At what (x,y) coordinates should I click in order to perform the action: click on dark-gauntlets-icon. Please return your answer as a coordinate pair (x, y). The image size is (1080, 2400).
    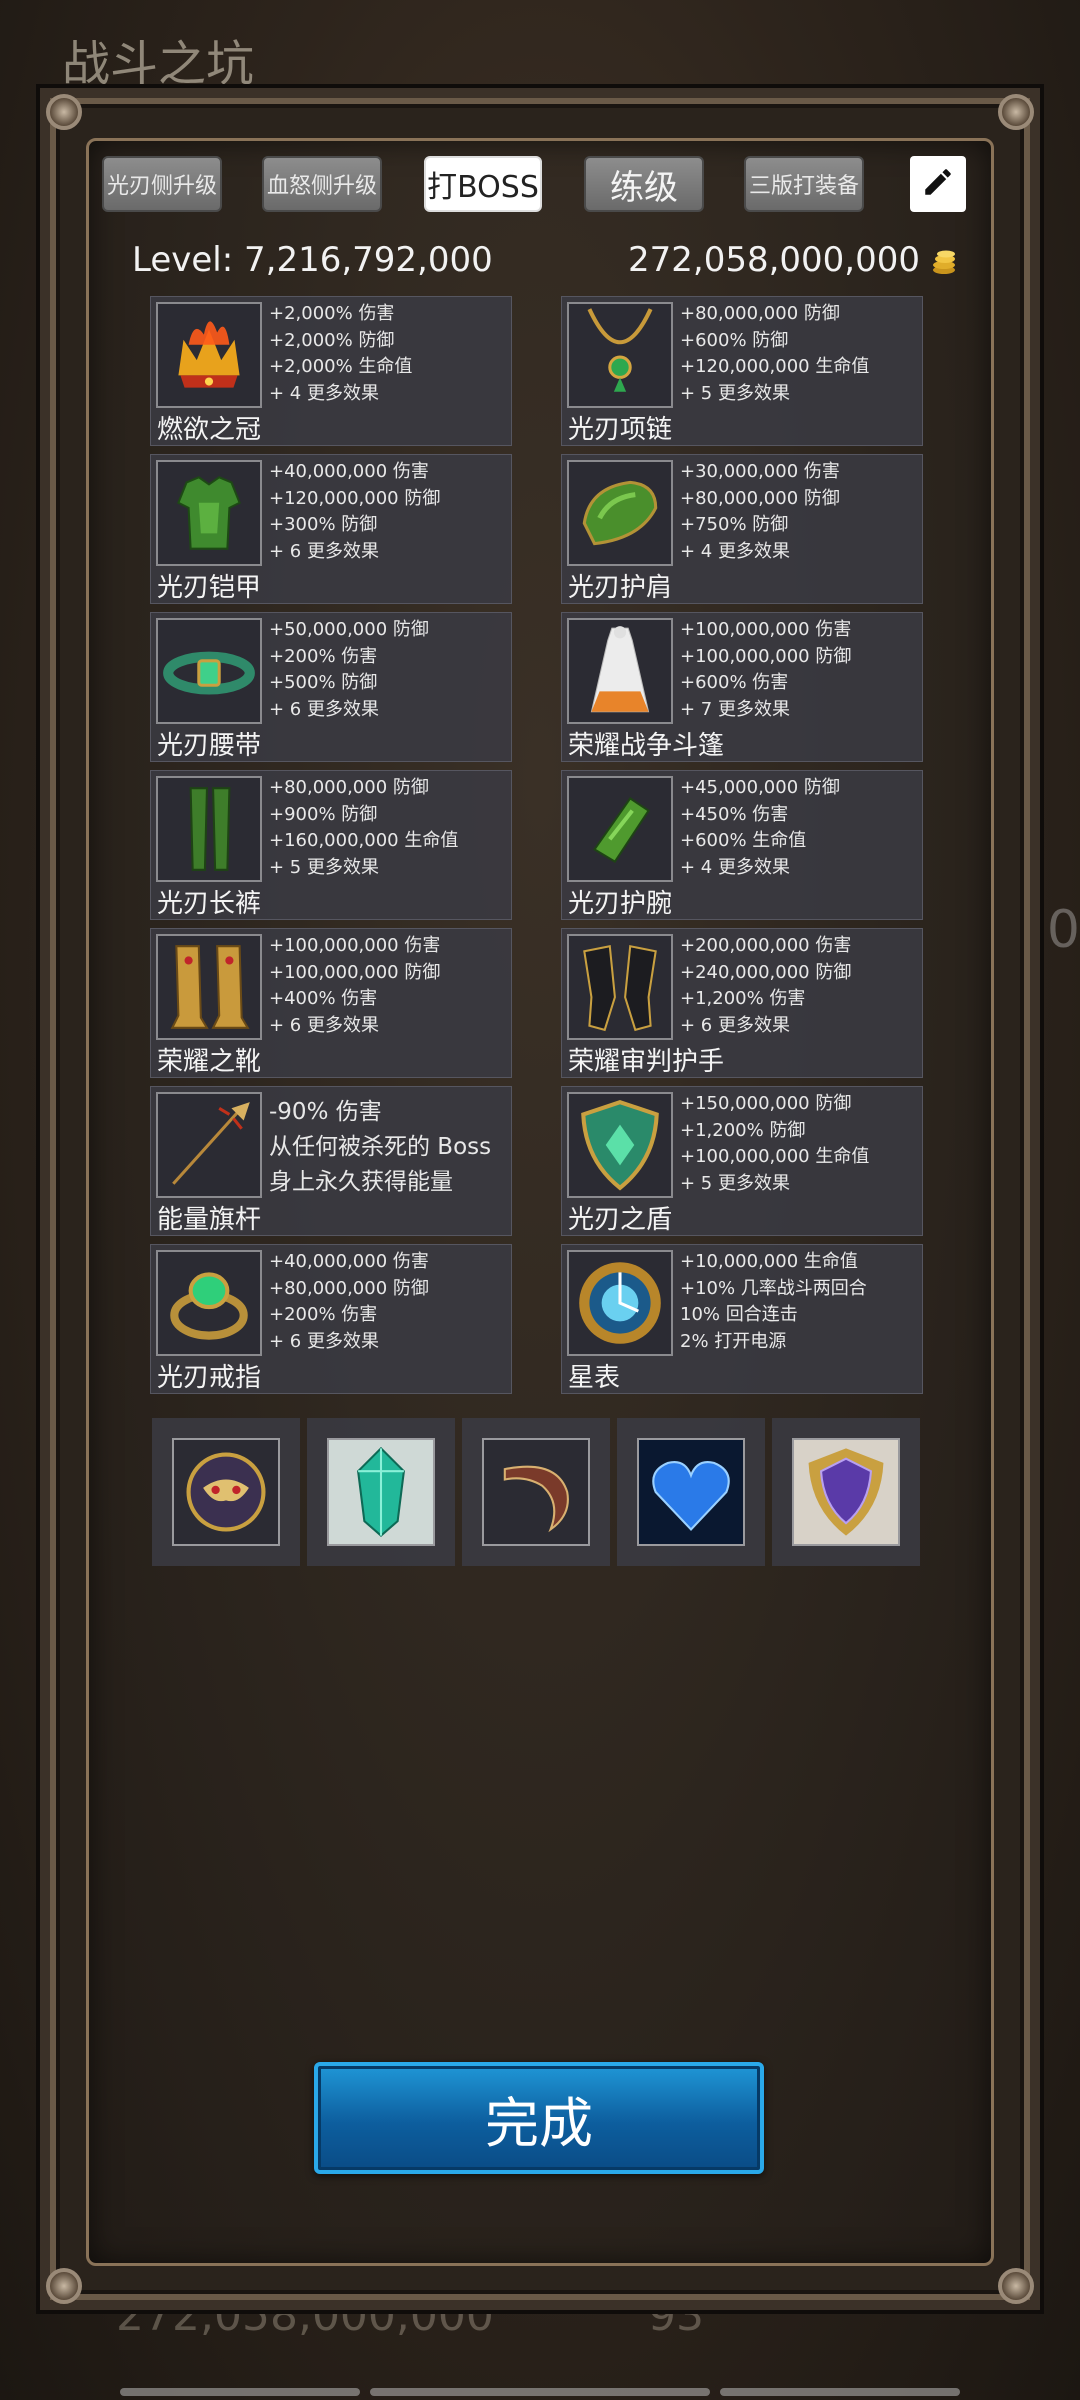
    Looking at the image, I should click on (620, 987).